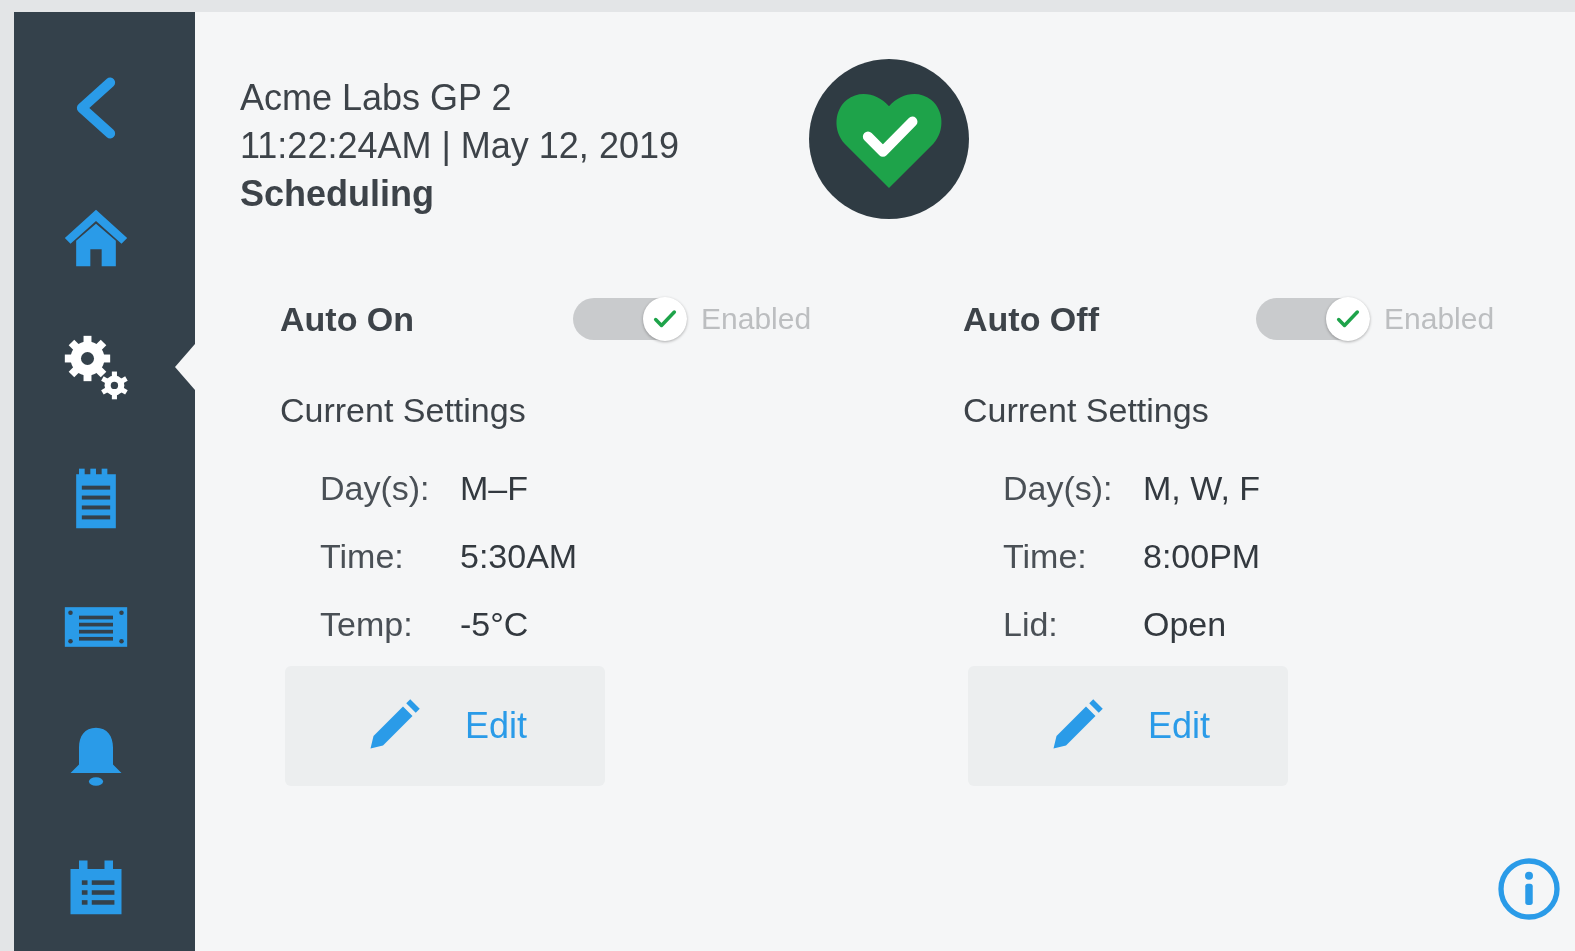  Describe the element at coordinates (519, 556) in the screenshot. I see `setting-value: 5:30AM` at that location.